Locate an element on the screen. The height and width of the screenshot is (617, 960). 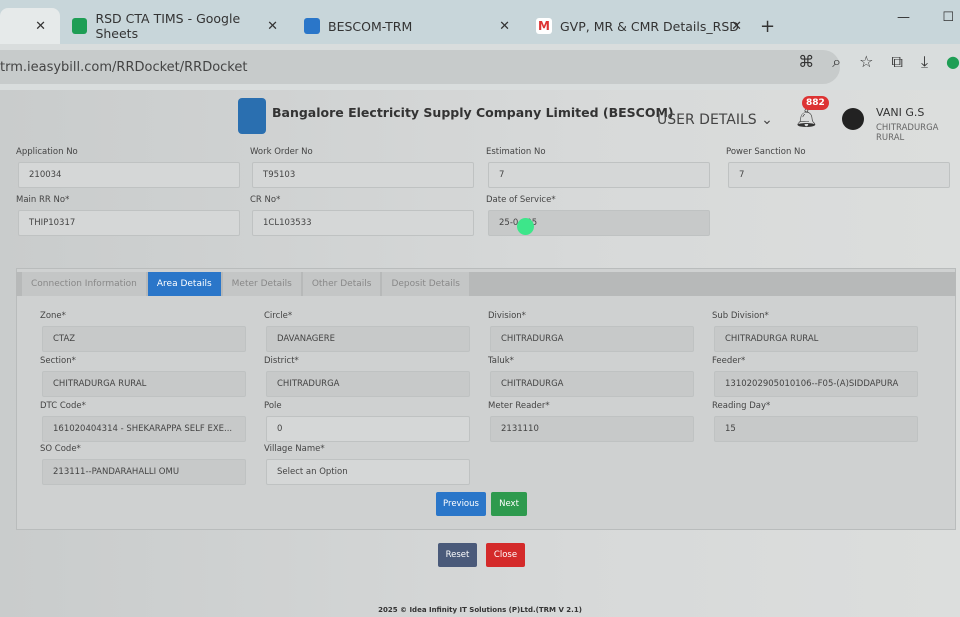
field-input: 213111--PANDARAHALLI OMU is located at coordinates (144, 472).